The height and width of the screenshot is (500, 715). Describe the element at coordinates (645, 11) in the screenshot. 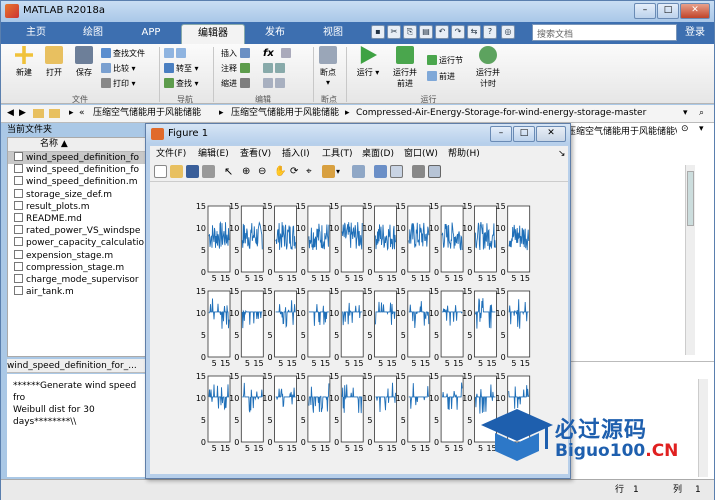

I see `minimize-button: –` at that location.